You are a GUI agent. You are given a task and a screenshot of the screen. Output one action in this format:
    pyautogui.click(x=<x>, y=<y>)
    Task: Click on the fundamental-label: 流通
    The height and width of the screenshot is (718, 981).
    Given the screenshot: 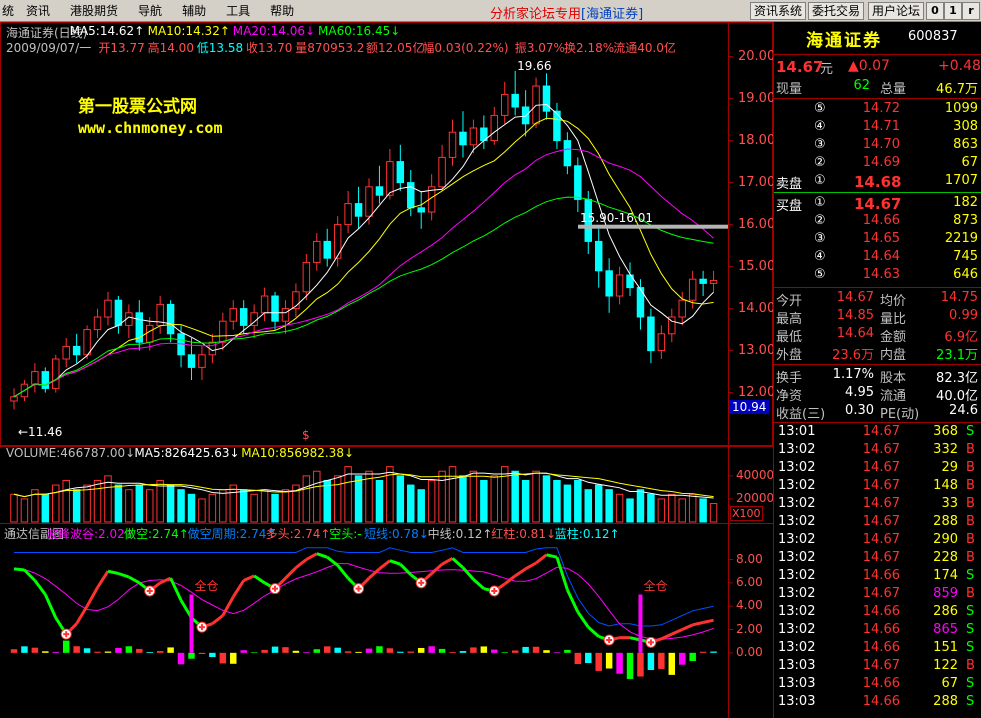 What is the action you would take?
    pyautogui.click(x=893, y=396)
    